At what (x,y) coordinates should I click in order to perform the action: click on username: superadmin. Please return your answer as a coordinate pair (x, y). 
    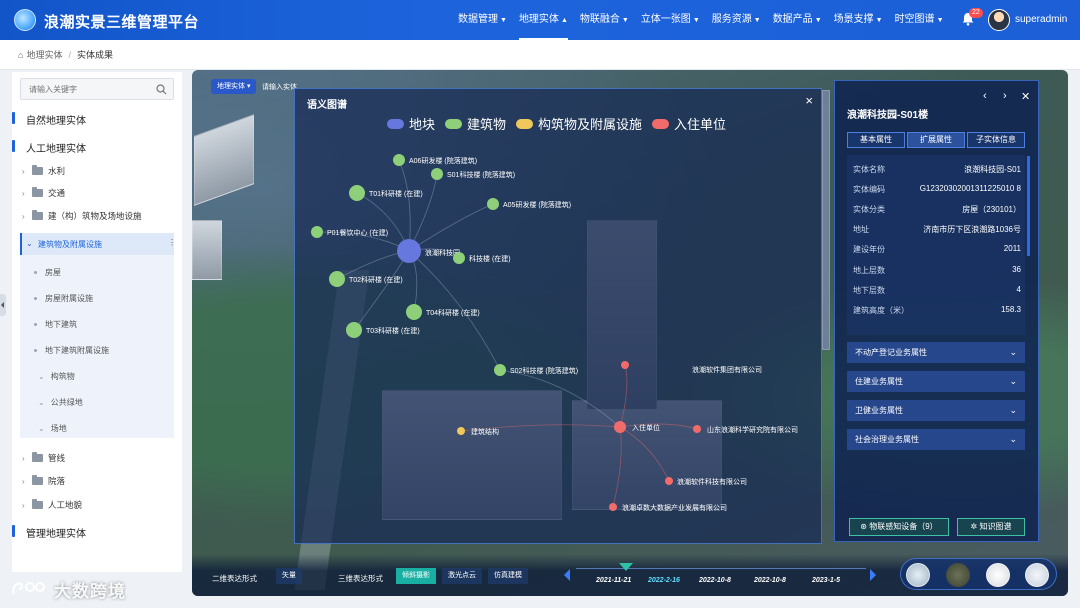
    Looking at the image, I should click on (1041, 19).